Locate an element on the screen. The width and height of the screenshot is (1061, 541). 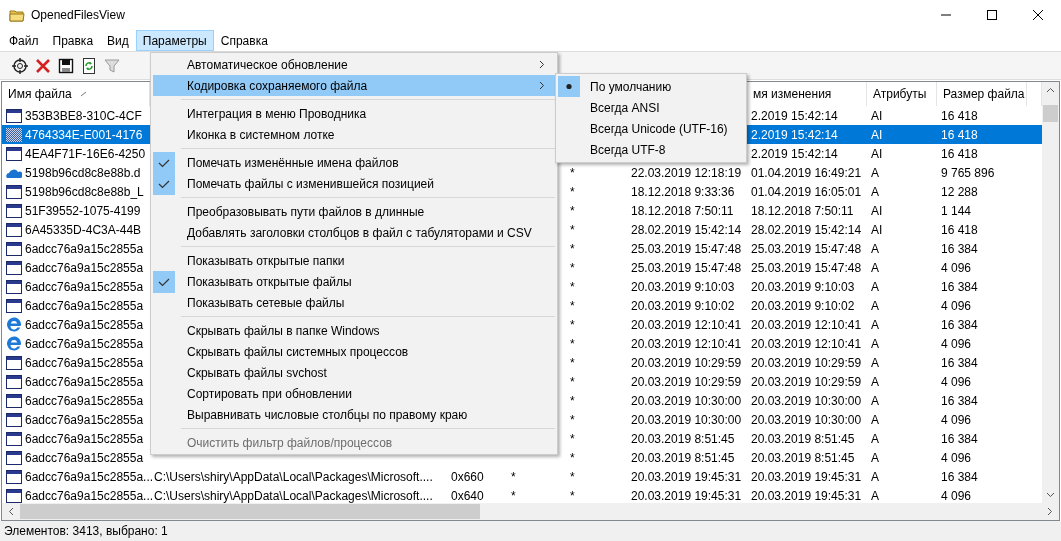
table-cell: 12 288 is located at coordinates (959, 191).